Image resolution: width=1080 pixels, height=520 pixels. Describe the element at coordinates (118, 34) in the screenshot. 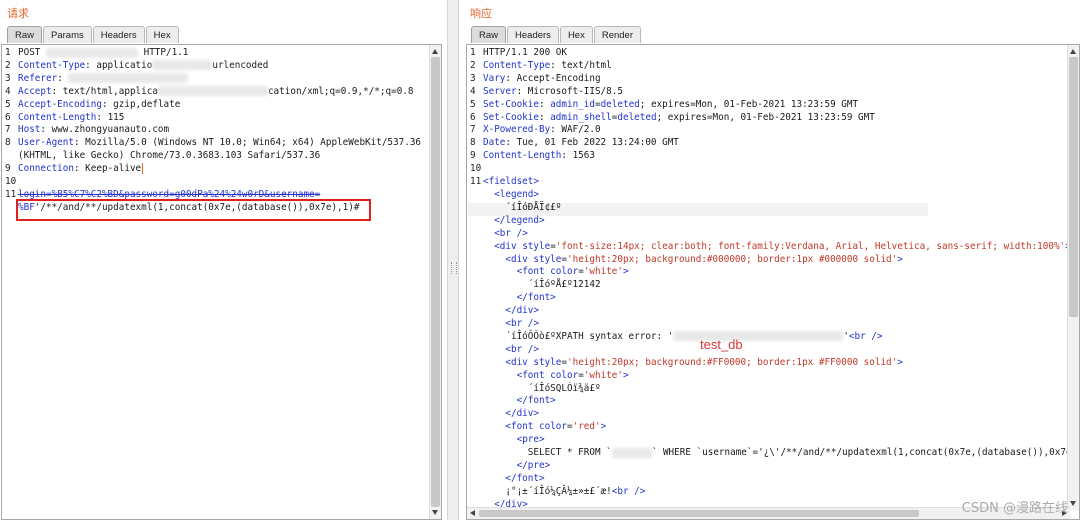

I see `request-tab-headers: Headers` at that location.